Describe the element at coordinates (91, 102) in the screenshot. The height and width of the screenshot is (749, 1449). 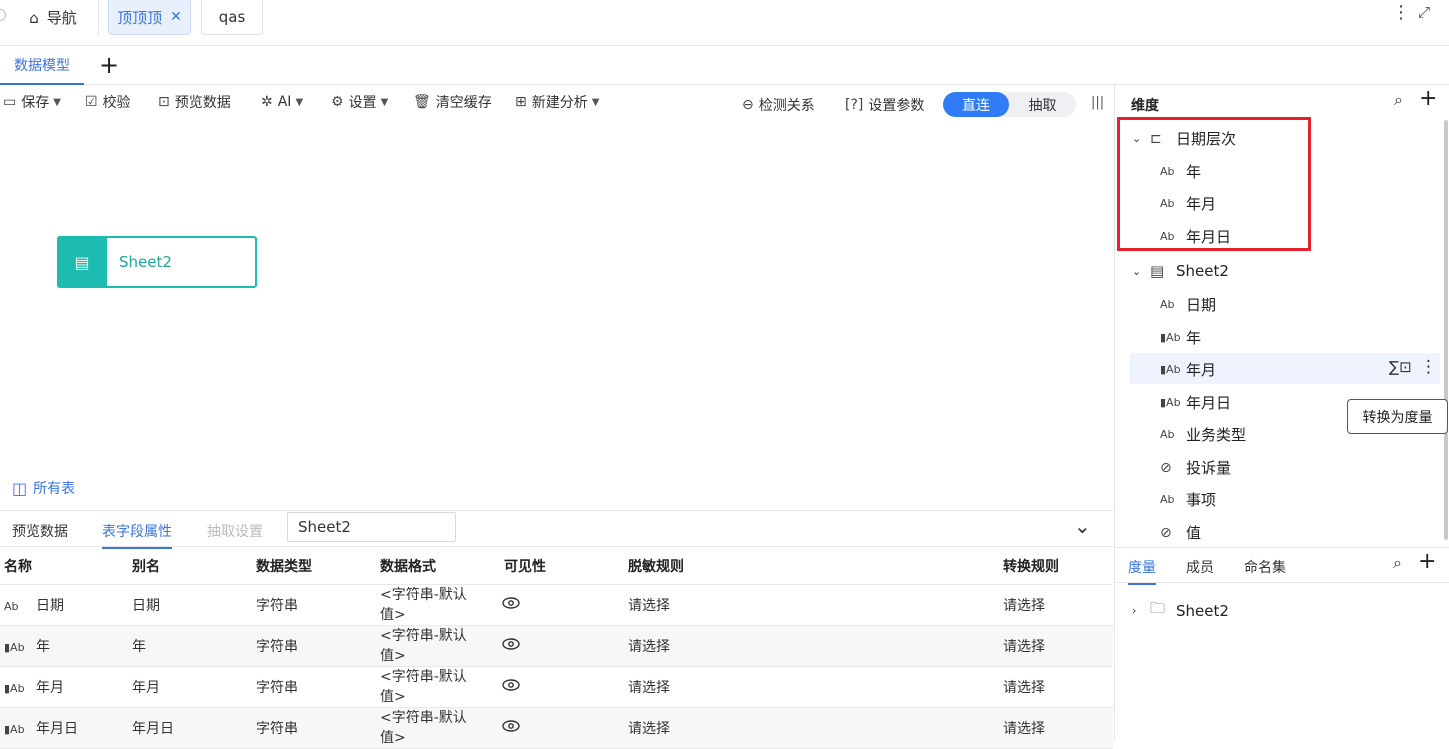
I see `validate-icon: ☑` at that location.